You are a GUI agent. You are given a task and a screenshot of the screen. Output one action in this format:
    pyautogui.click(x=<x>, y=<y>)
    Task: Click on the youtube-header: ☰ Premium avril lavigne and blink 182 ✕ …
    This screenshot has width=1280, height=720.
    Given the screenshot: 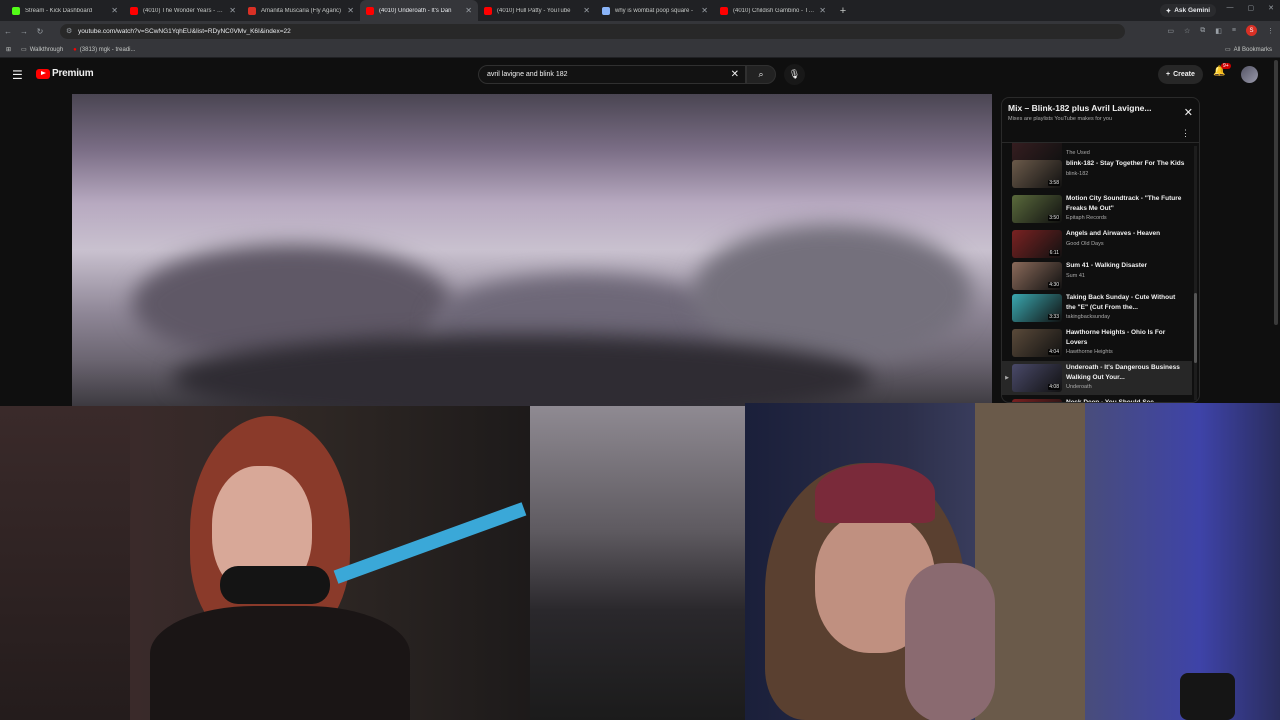 What is the action you would take?
    pyautogui.click(x=640, y=75)
    